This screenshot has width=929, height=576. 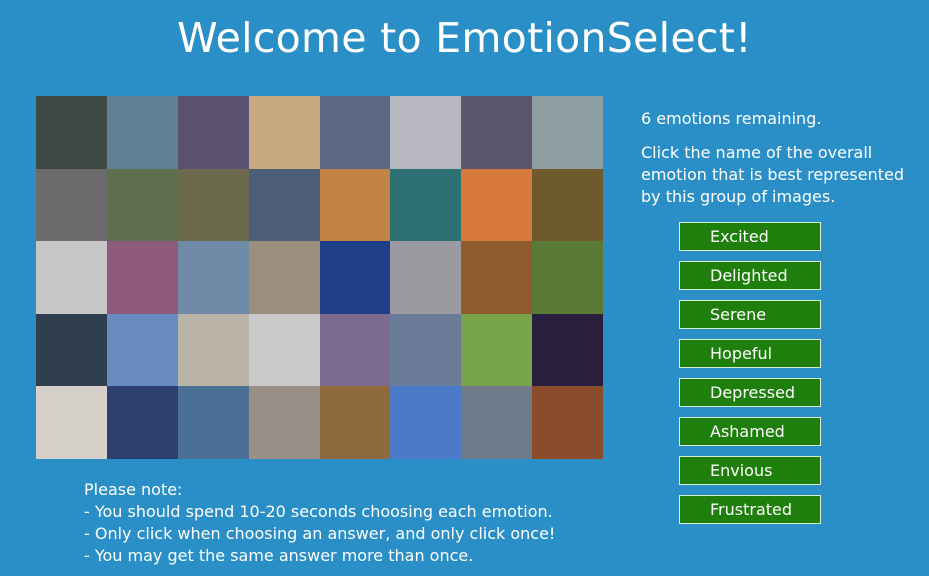 I want to click on forest-path-photo, so click(x=213, y=205).